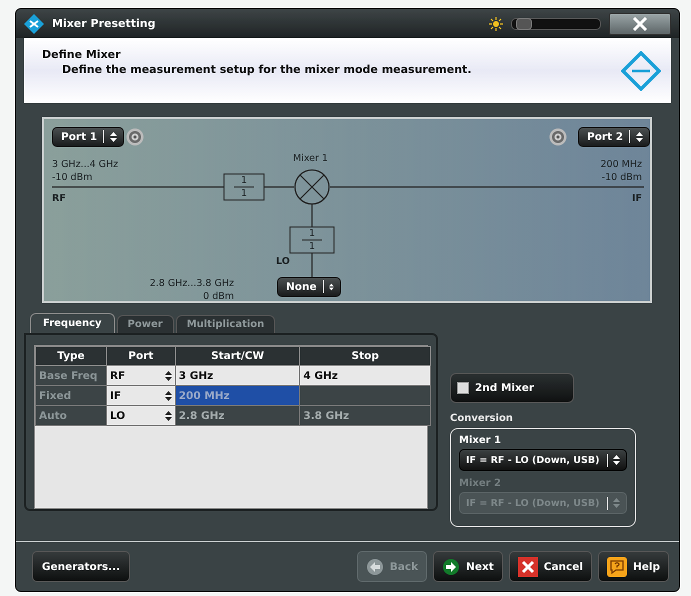 Image resolution: width=691 pixels, height=596 pixels. Describe the element at coordinates (71, 376) in the screenshot. I see `table-cell: Base Freq` at that location.